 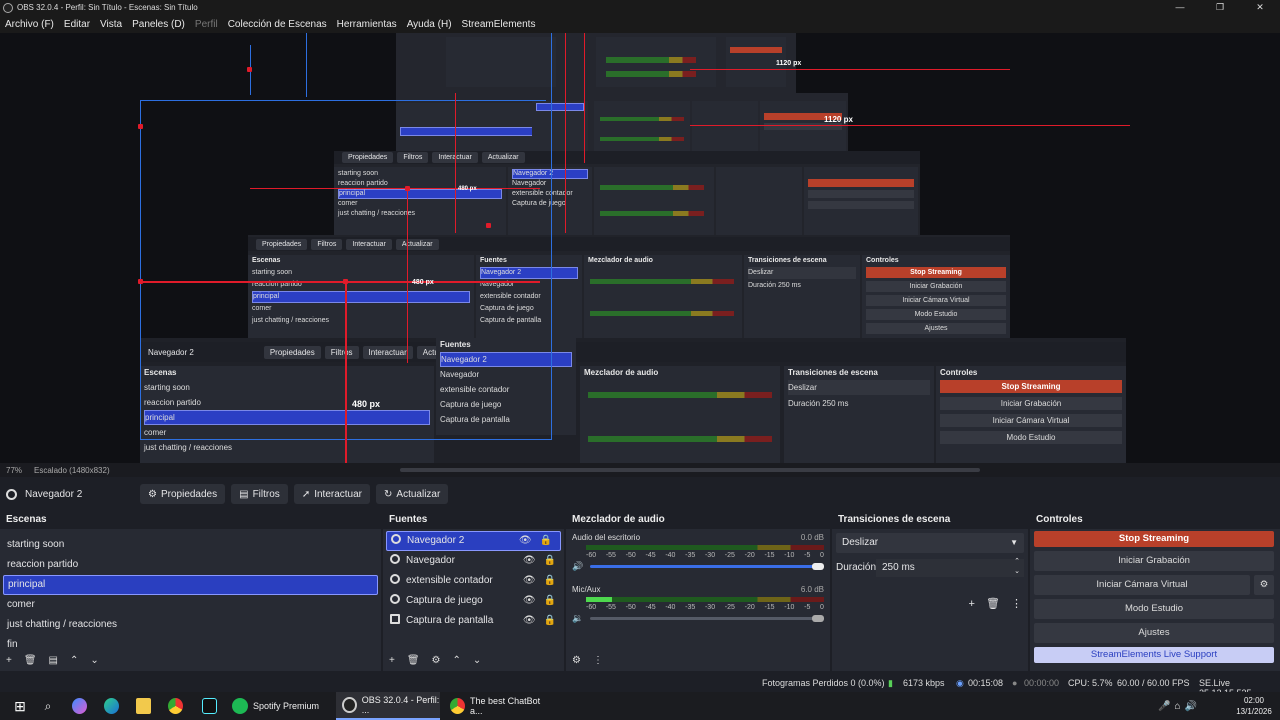 I want to click on advanced-audio-icon: ⚙, so click(x=576, y=660).